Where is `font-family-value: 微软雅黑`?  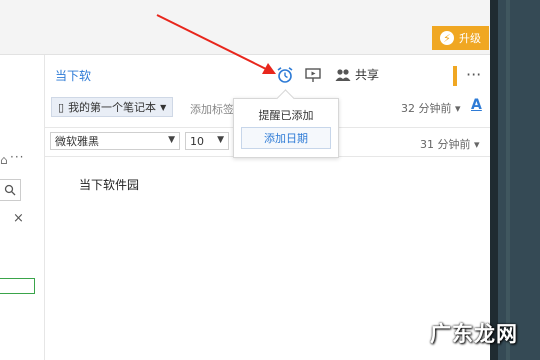 font-family-value: 微软雅黑 is located at coordinates (77, 141).